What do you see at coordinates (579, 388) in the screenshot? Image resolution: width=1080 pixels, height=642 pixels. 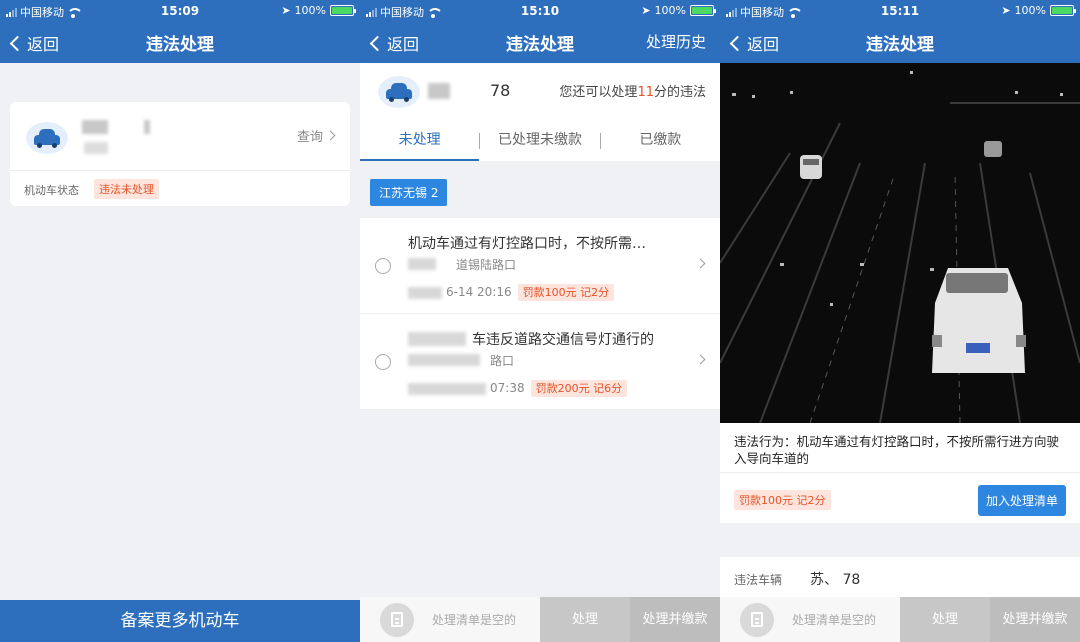 I see `fine-badge: 罚款200元 记6分` at bounding box center [579, 388].